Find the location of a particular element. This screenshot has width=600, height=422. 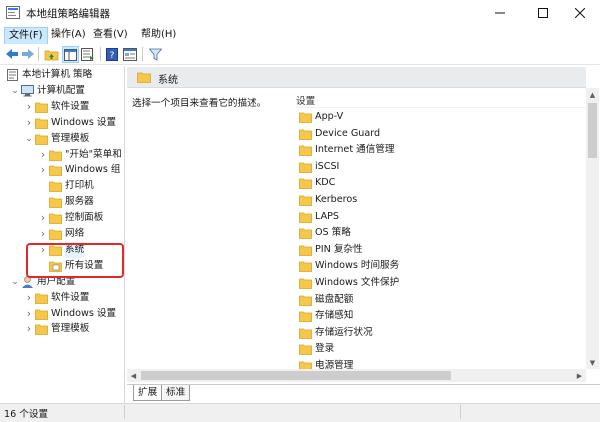

close-icon is located at coordinates (580, 13).